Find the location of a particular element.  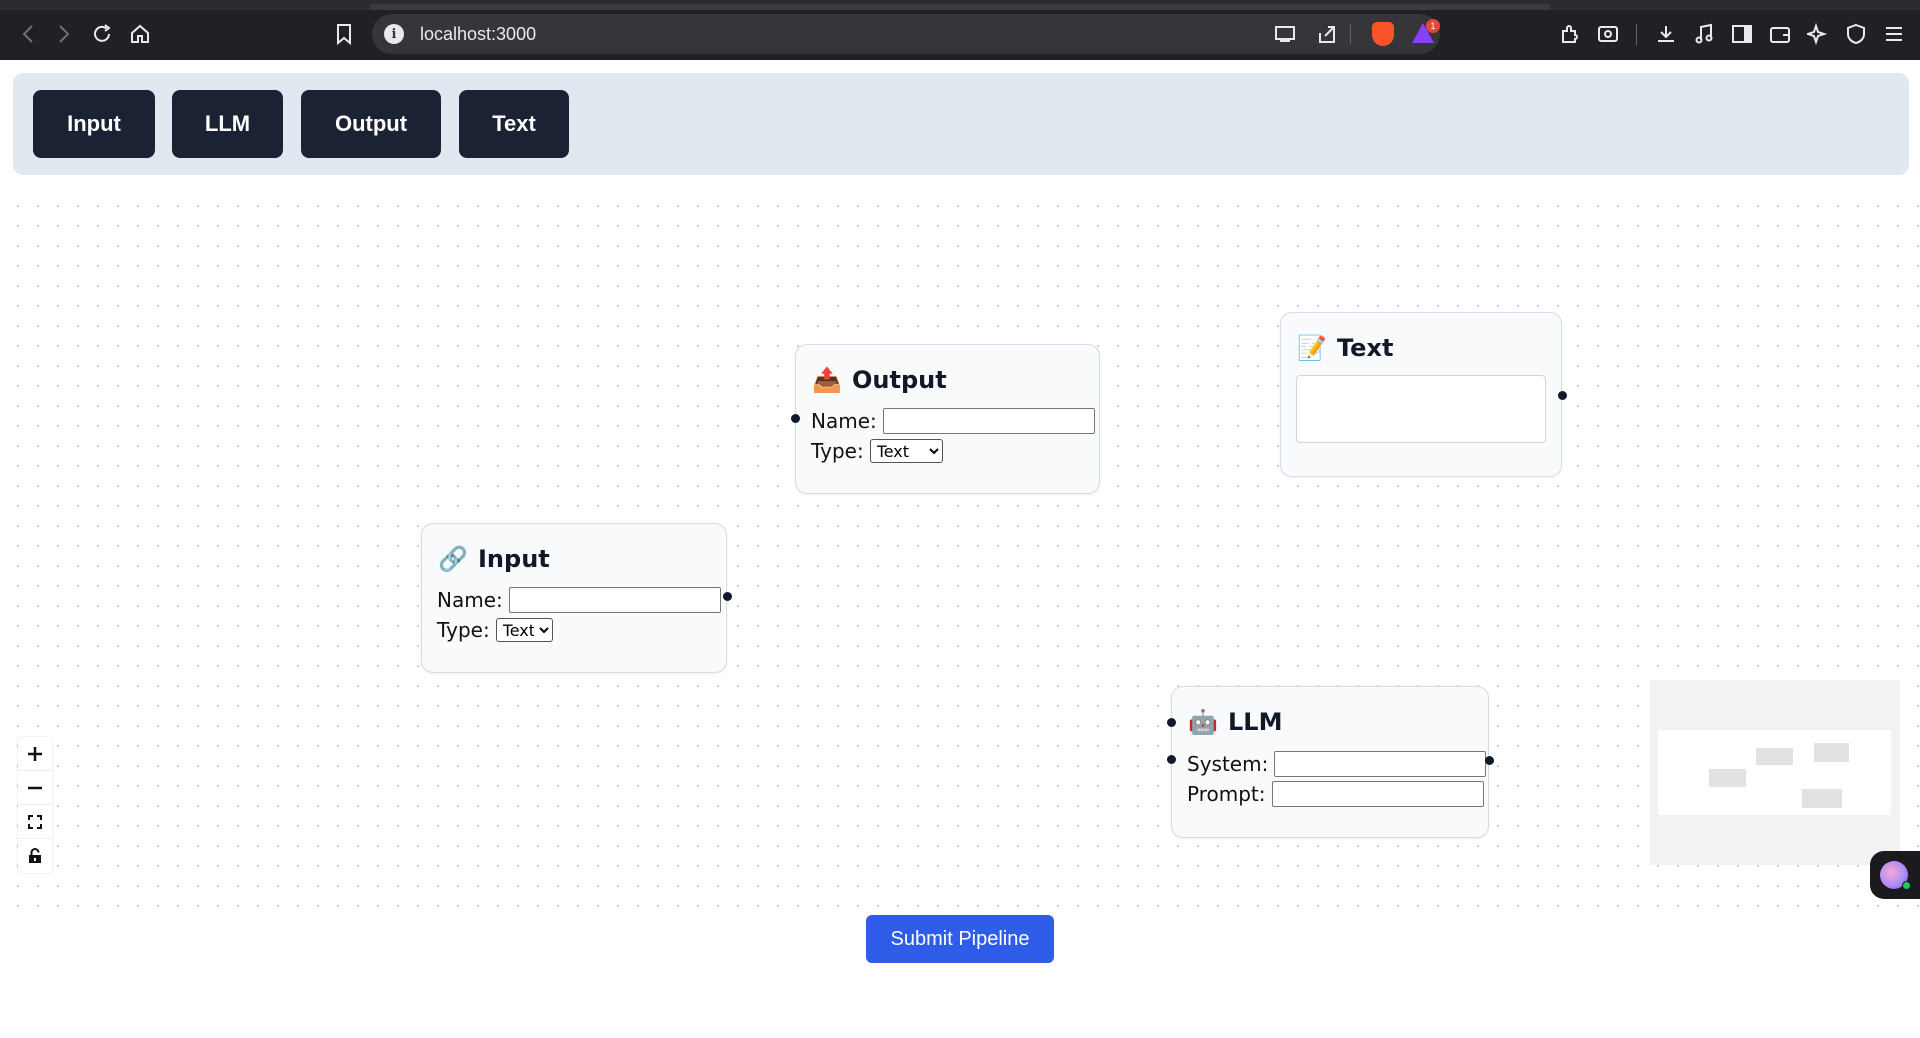

output-type-select: Text is located at coordinates (906, 451).